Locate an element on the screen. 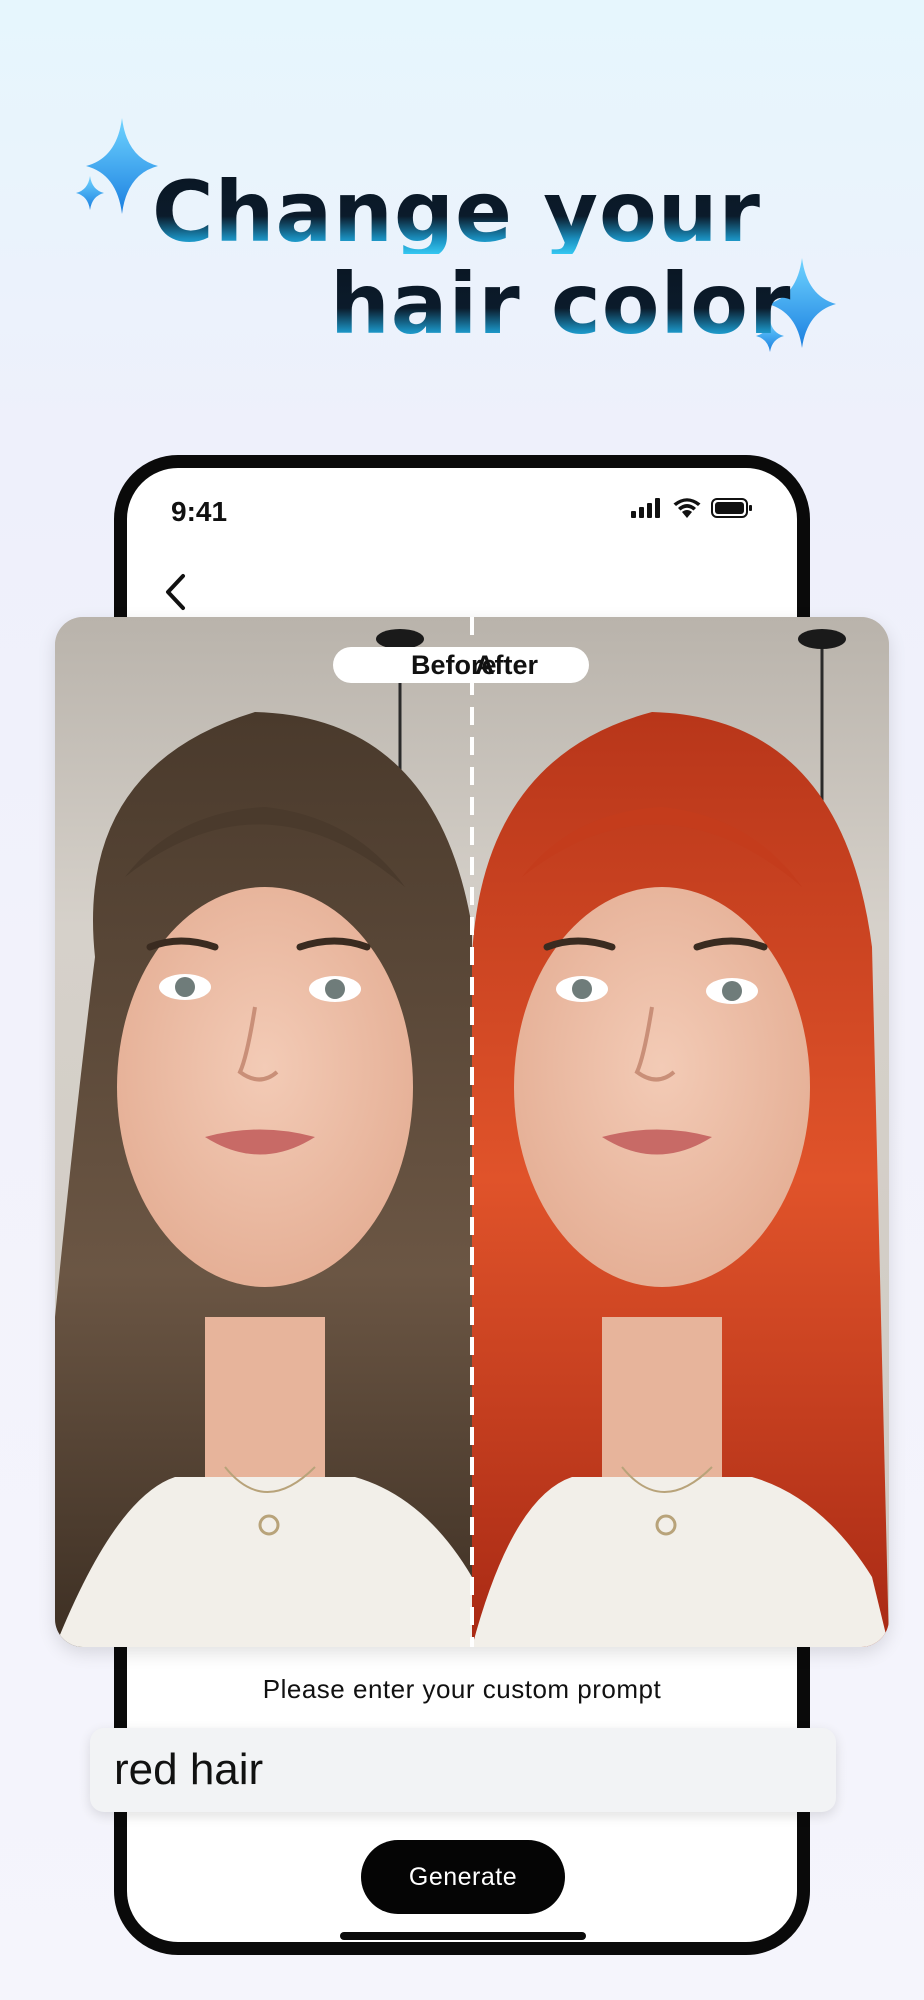 This screenshot has width=924, height=2000. chevron-left-icon is located at coordinates (175, 592).